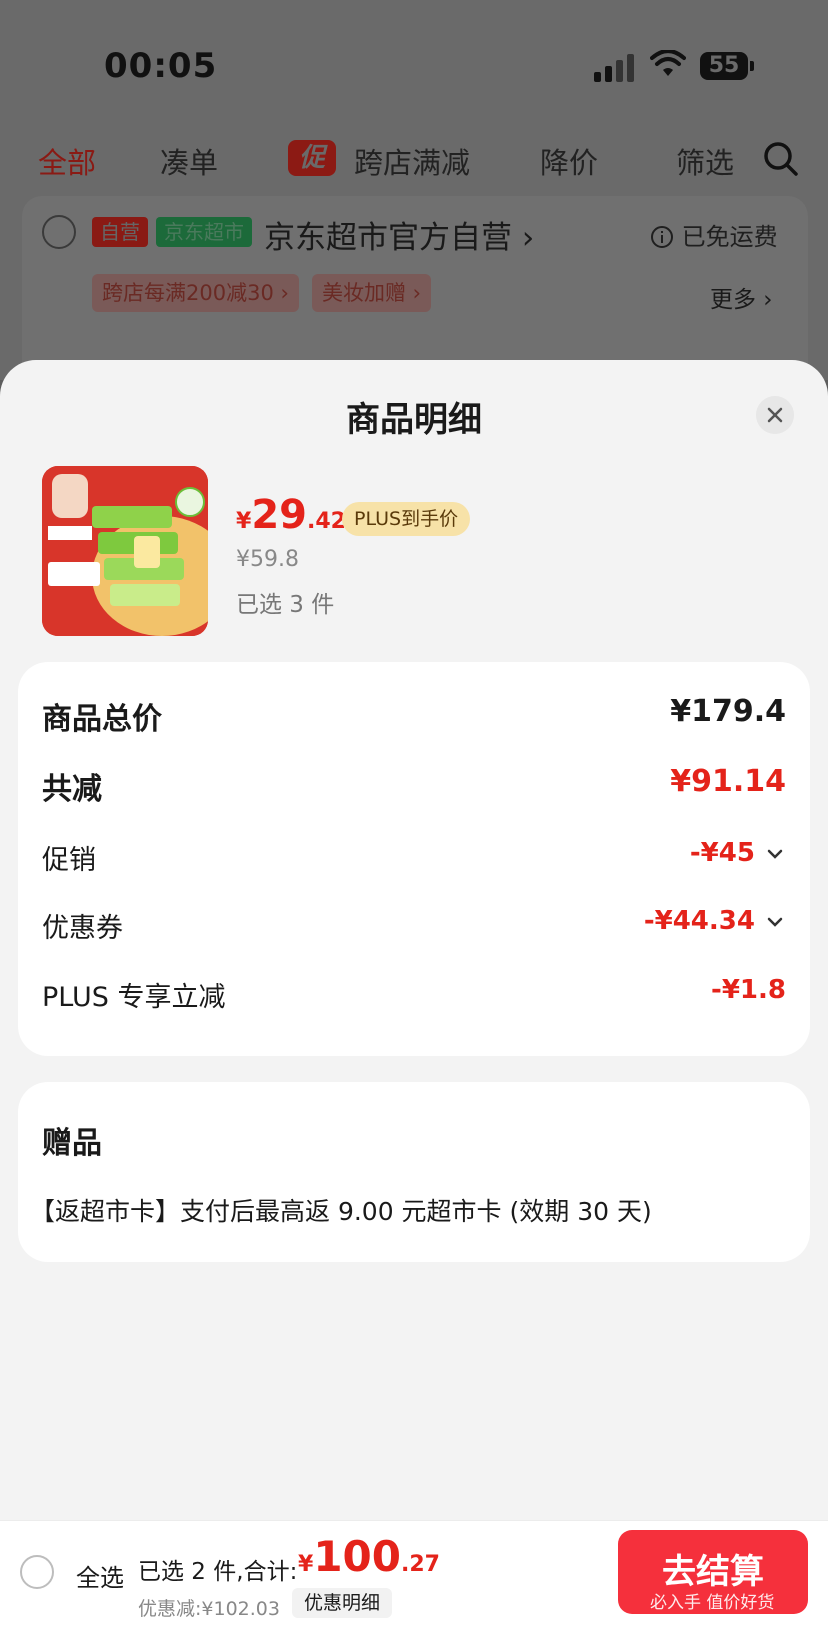 The height and width of the screenshot is (1626, 828). Describe the element at coordinates (414, 928) in the screenshot. I see `row-coupon: 优惠券 -¥44.34` at that location.